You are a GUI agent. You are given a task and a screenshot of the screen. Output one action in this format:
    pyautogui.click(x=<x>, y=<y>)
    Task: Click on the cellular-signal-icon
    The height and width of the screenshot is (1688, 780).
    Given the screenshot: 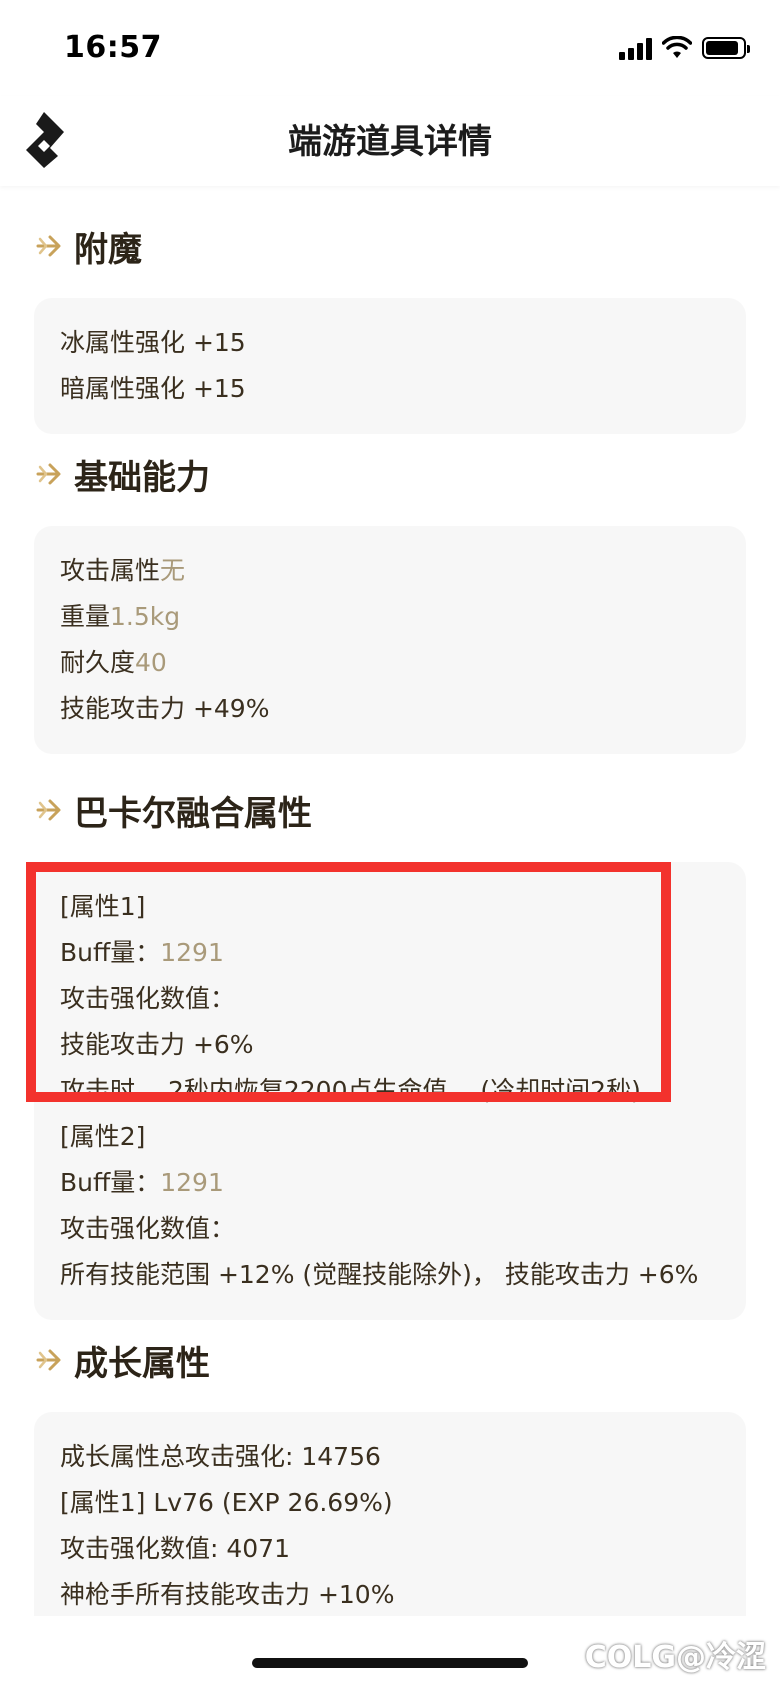 What is the action you would take?
    pyautogui.click(x=635, y=48)
    